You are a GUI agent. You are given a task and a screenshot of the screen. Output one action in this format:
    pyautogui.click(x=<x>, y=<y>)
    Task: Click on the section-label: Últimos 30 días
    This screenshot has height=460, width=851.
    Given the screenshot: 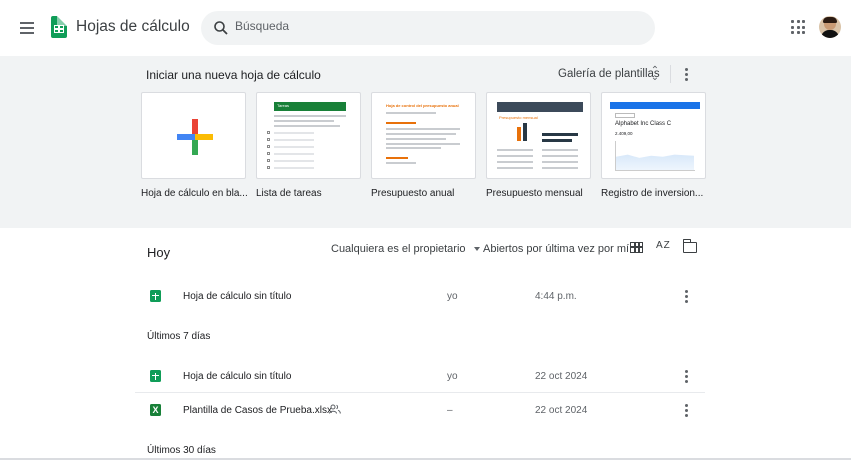 What is the action you would take?
    pyautogui.click(x=181, y=450)
    